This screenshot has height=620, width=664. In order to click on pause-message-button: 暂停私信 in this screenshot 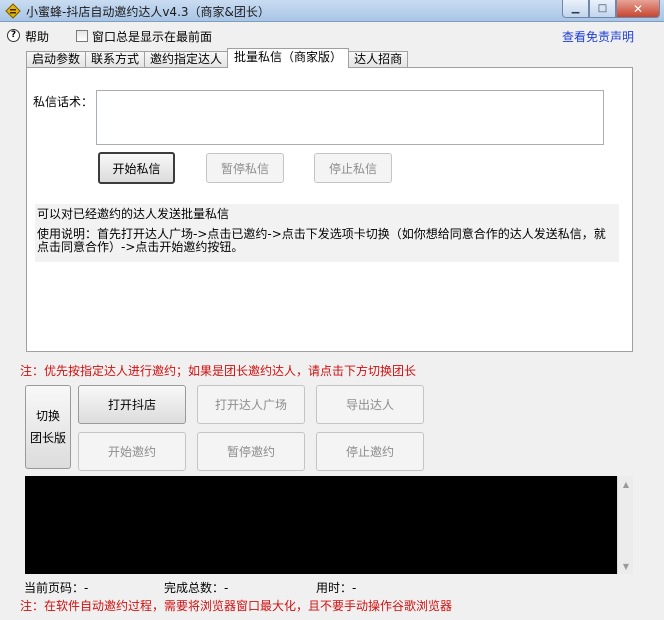, I will do `click(245, 168)`.